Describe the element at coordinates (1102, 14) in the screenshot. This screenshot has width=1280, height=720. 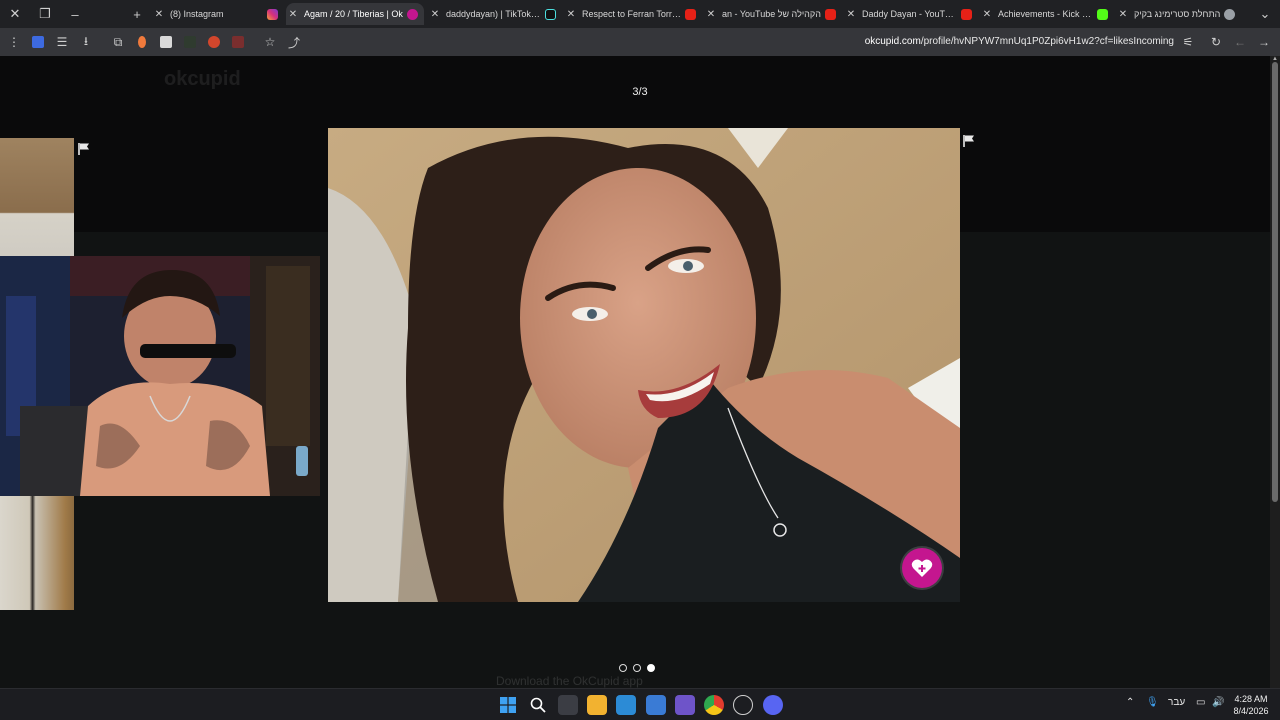
I see `kick-icon` at that location.